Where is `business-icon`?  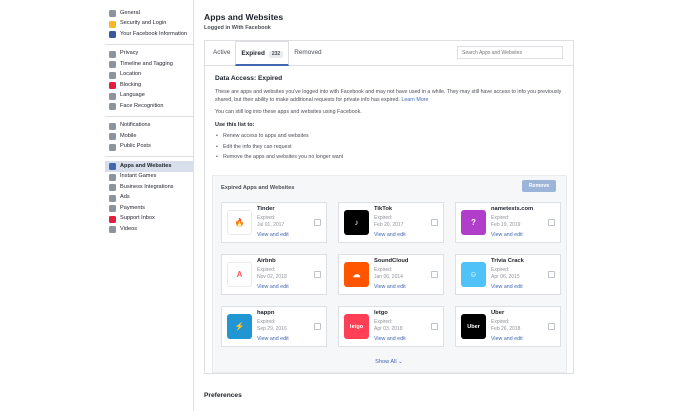
business-icon is located at coordinates (112, 187).